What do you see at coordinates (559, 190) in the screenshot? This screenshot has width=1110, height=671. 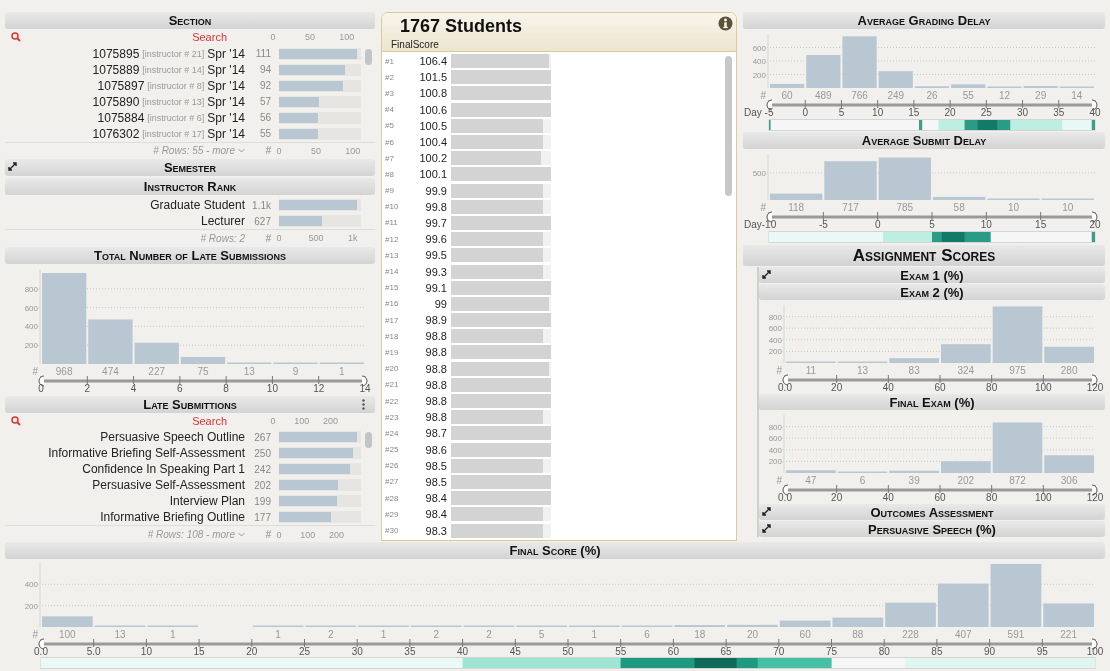 I see `student-row: #9 99.9` at bounding box center [559, 190].